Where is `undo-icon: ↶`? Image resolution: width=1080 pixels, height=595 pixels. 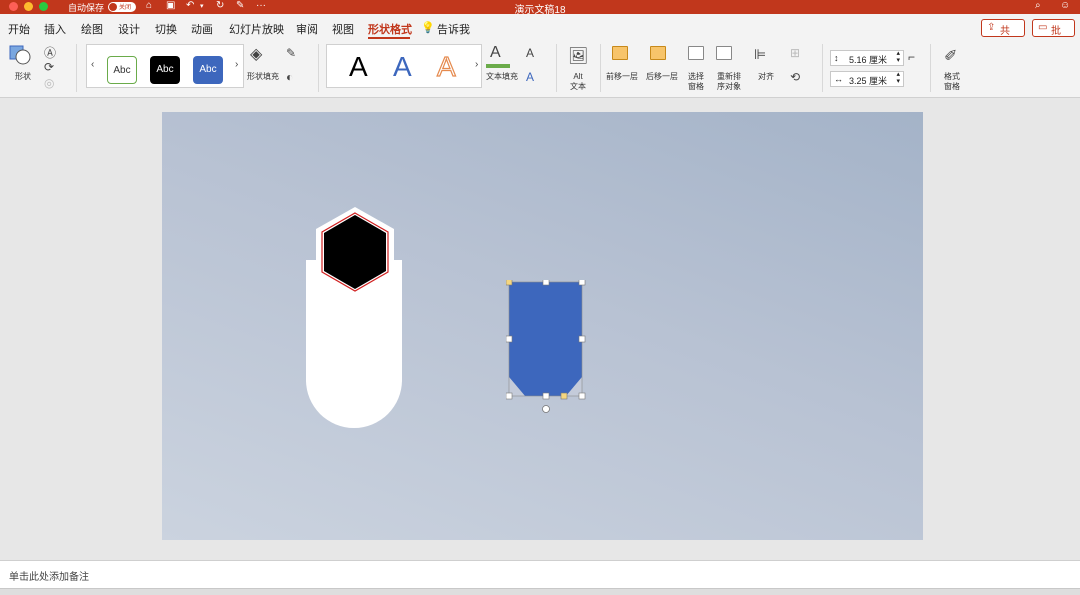 undo-icon: ↶ is located at coordinates (190, 5).